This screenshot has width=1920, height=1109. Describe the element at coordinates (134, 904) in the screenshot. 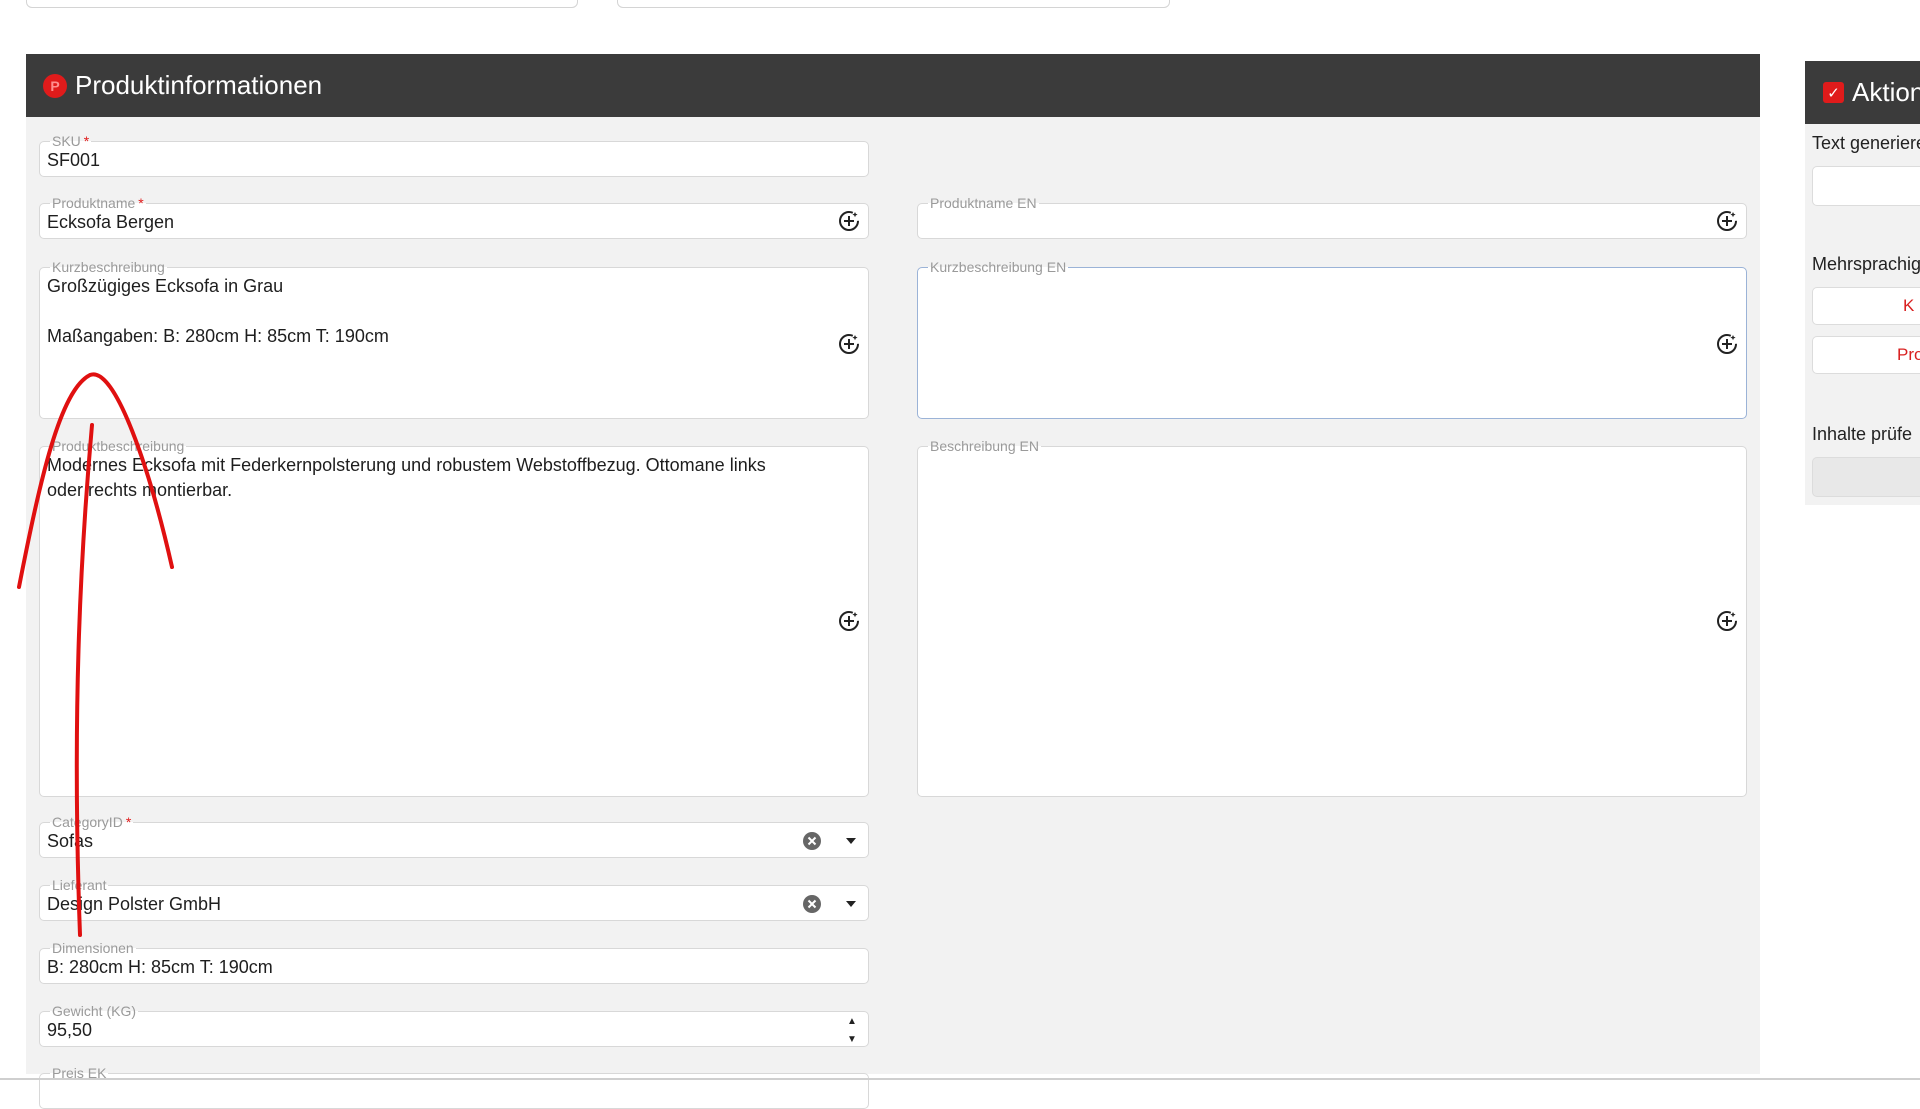

I see `lieferant-value: Design Polster GmbH` at that location.